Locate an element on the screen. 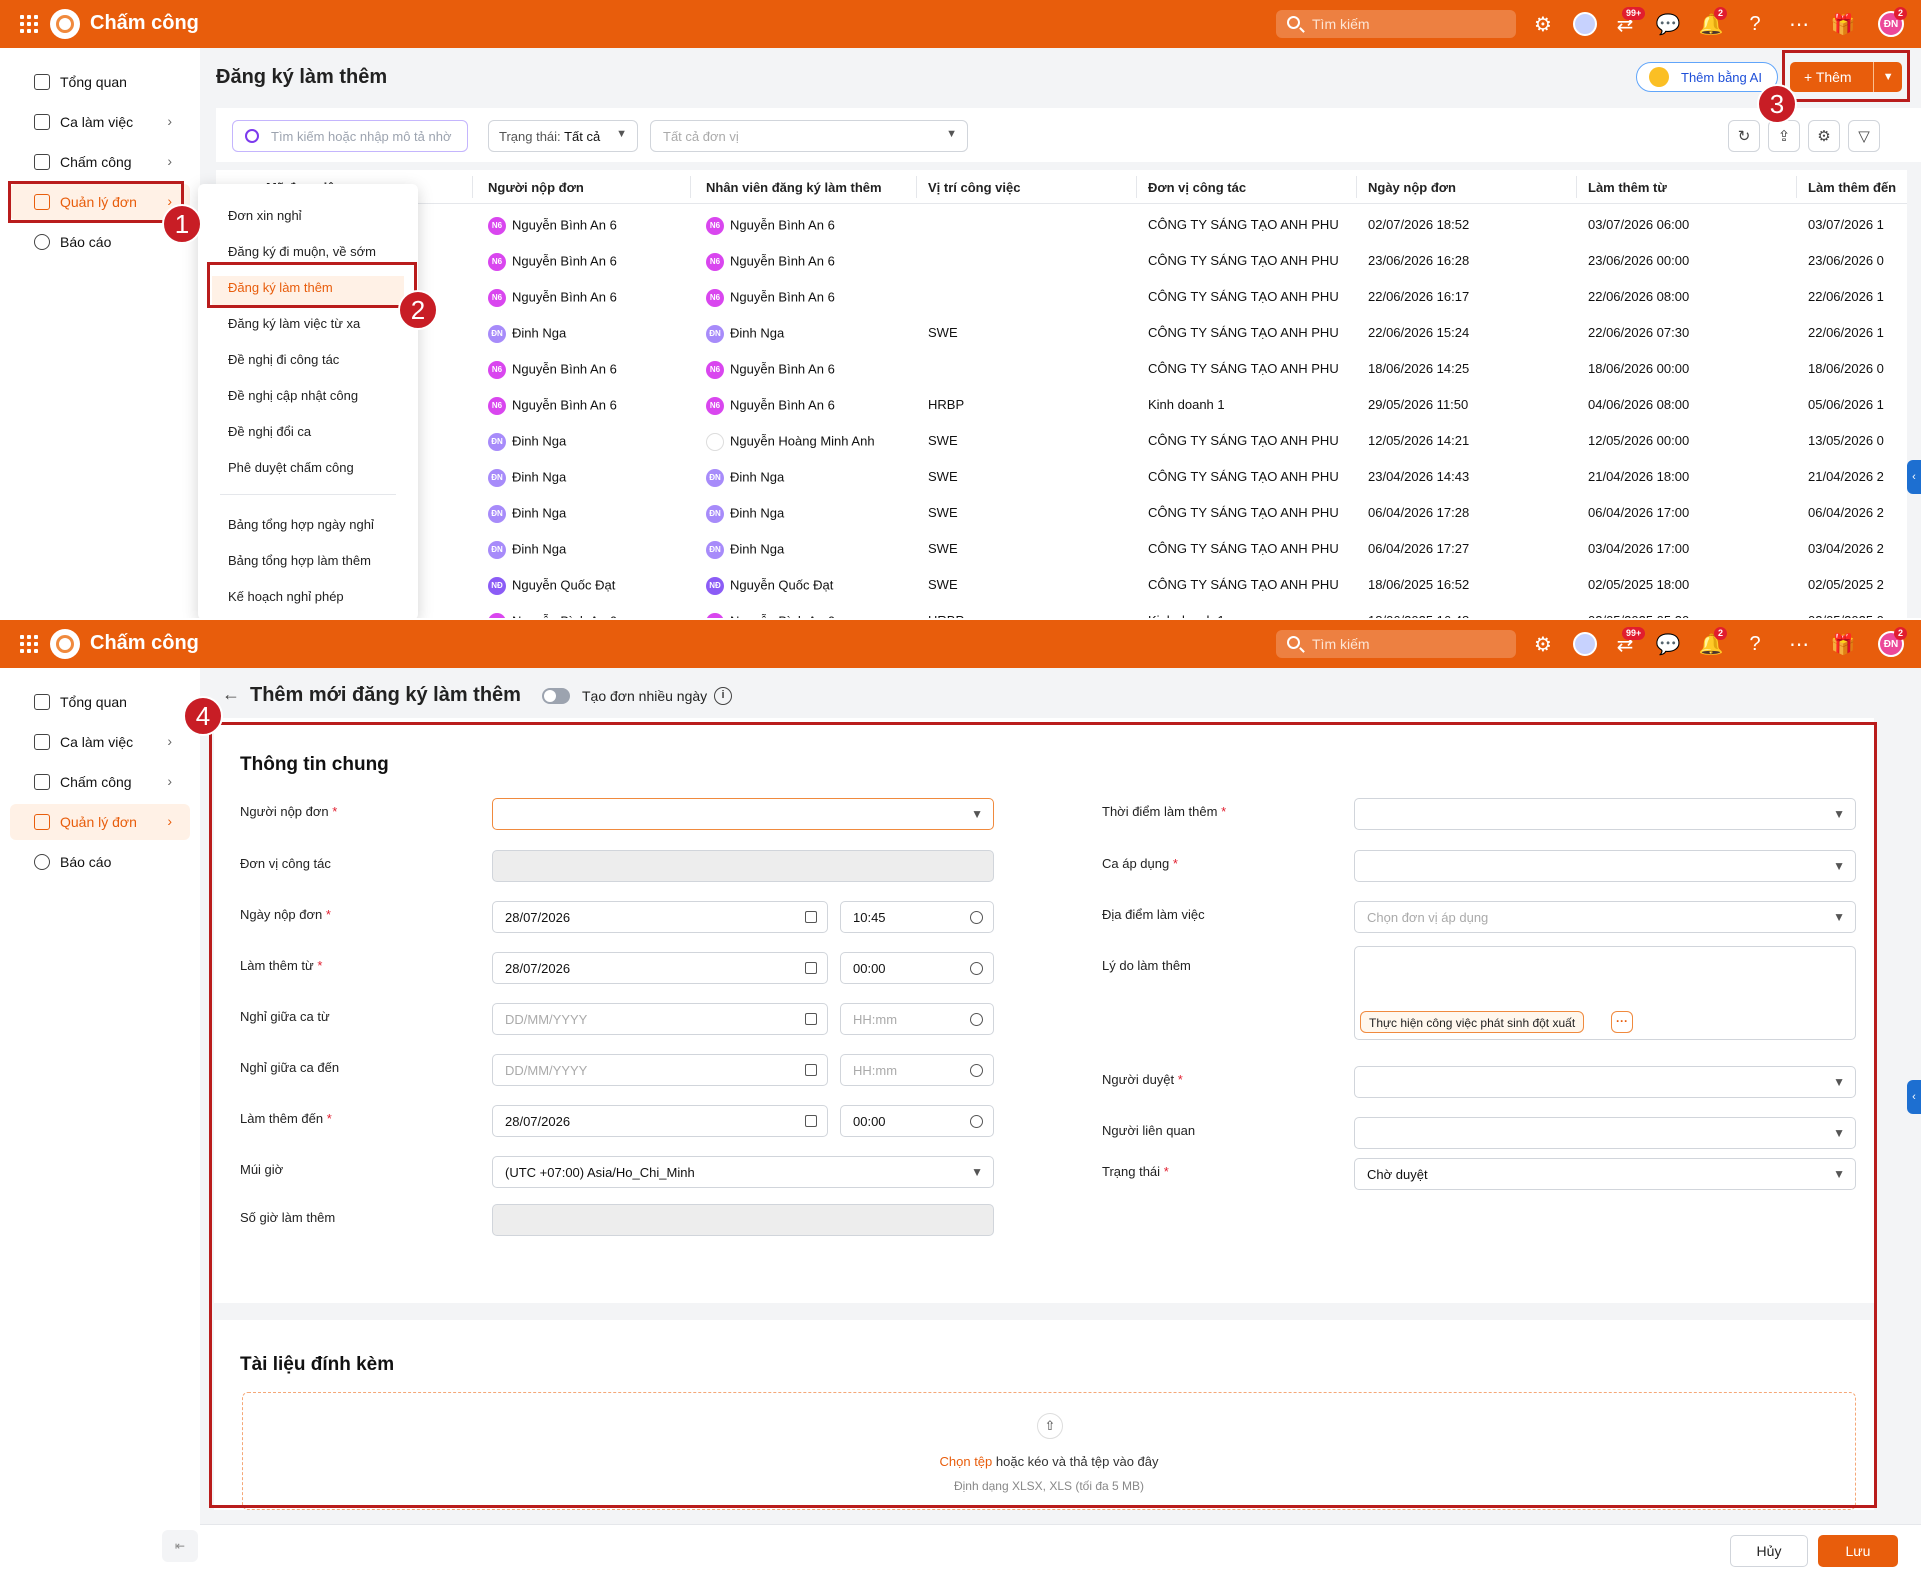  sidebar-item-reports: Báo cáo is located at coordinates (100, 862).